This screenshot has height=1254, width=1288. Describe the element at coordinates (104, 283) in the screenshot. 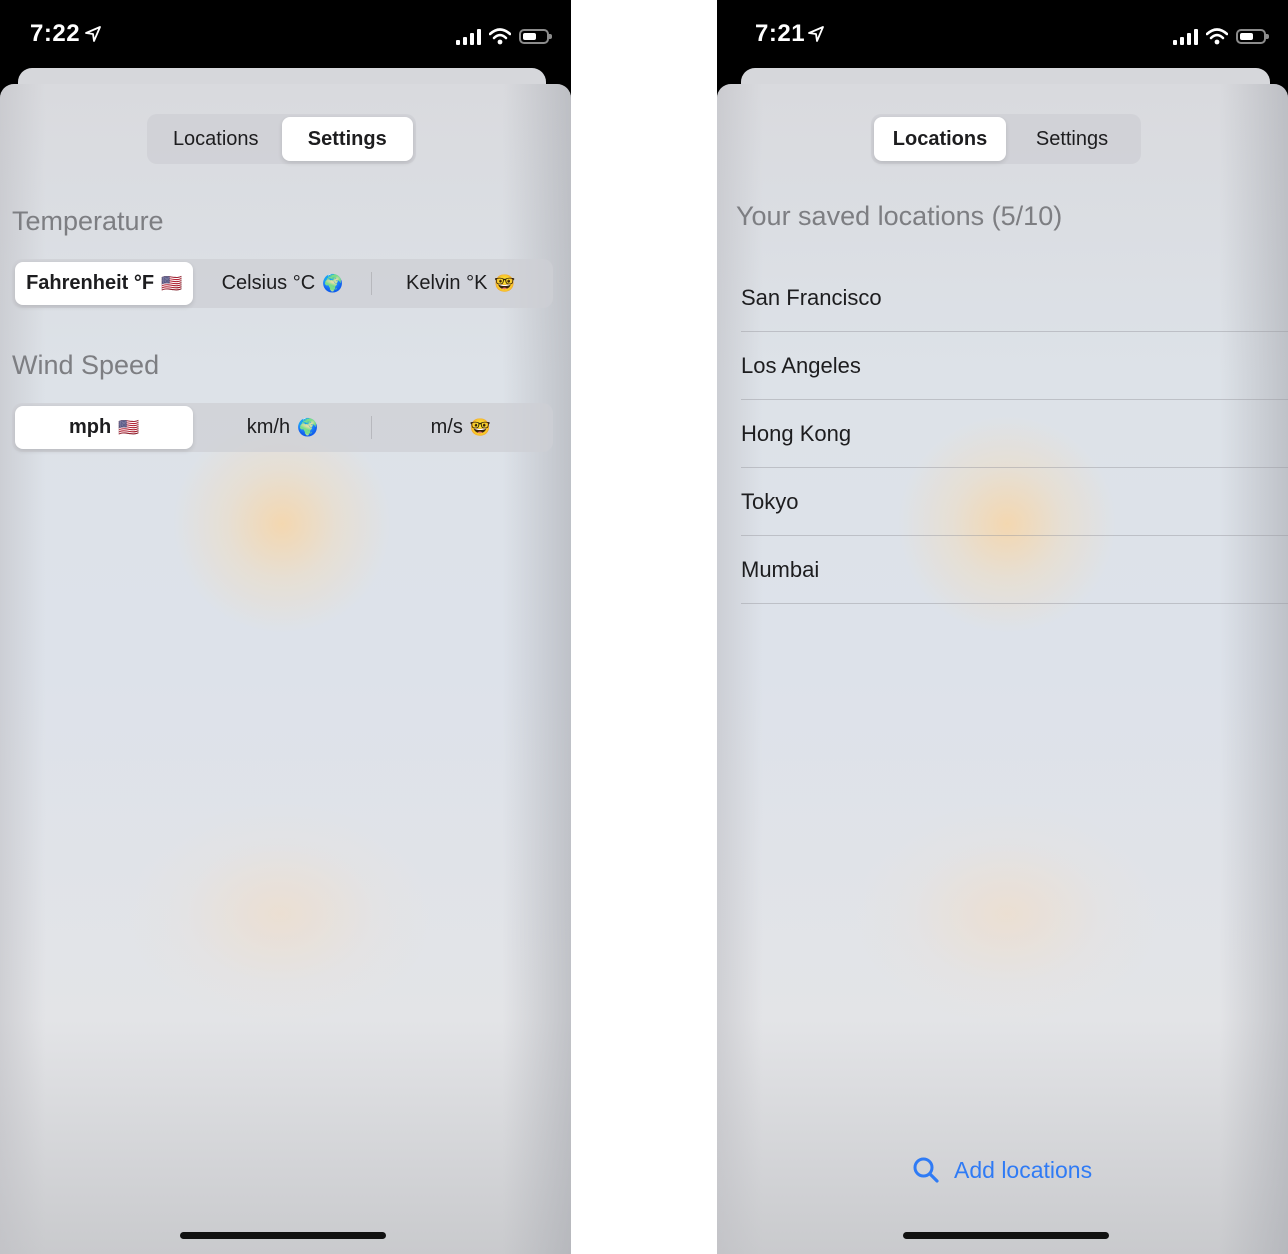

I see `option-fahrenheit: Fahrenheit °F 🇺🇸` at that location.